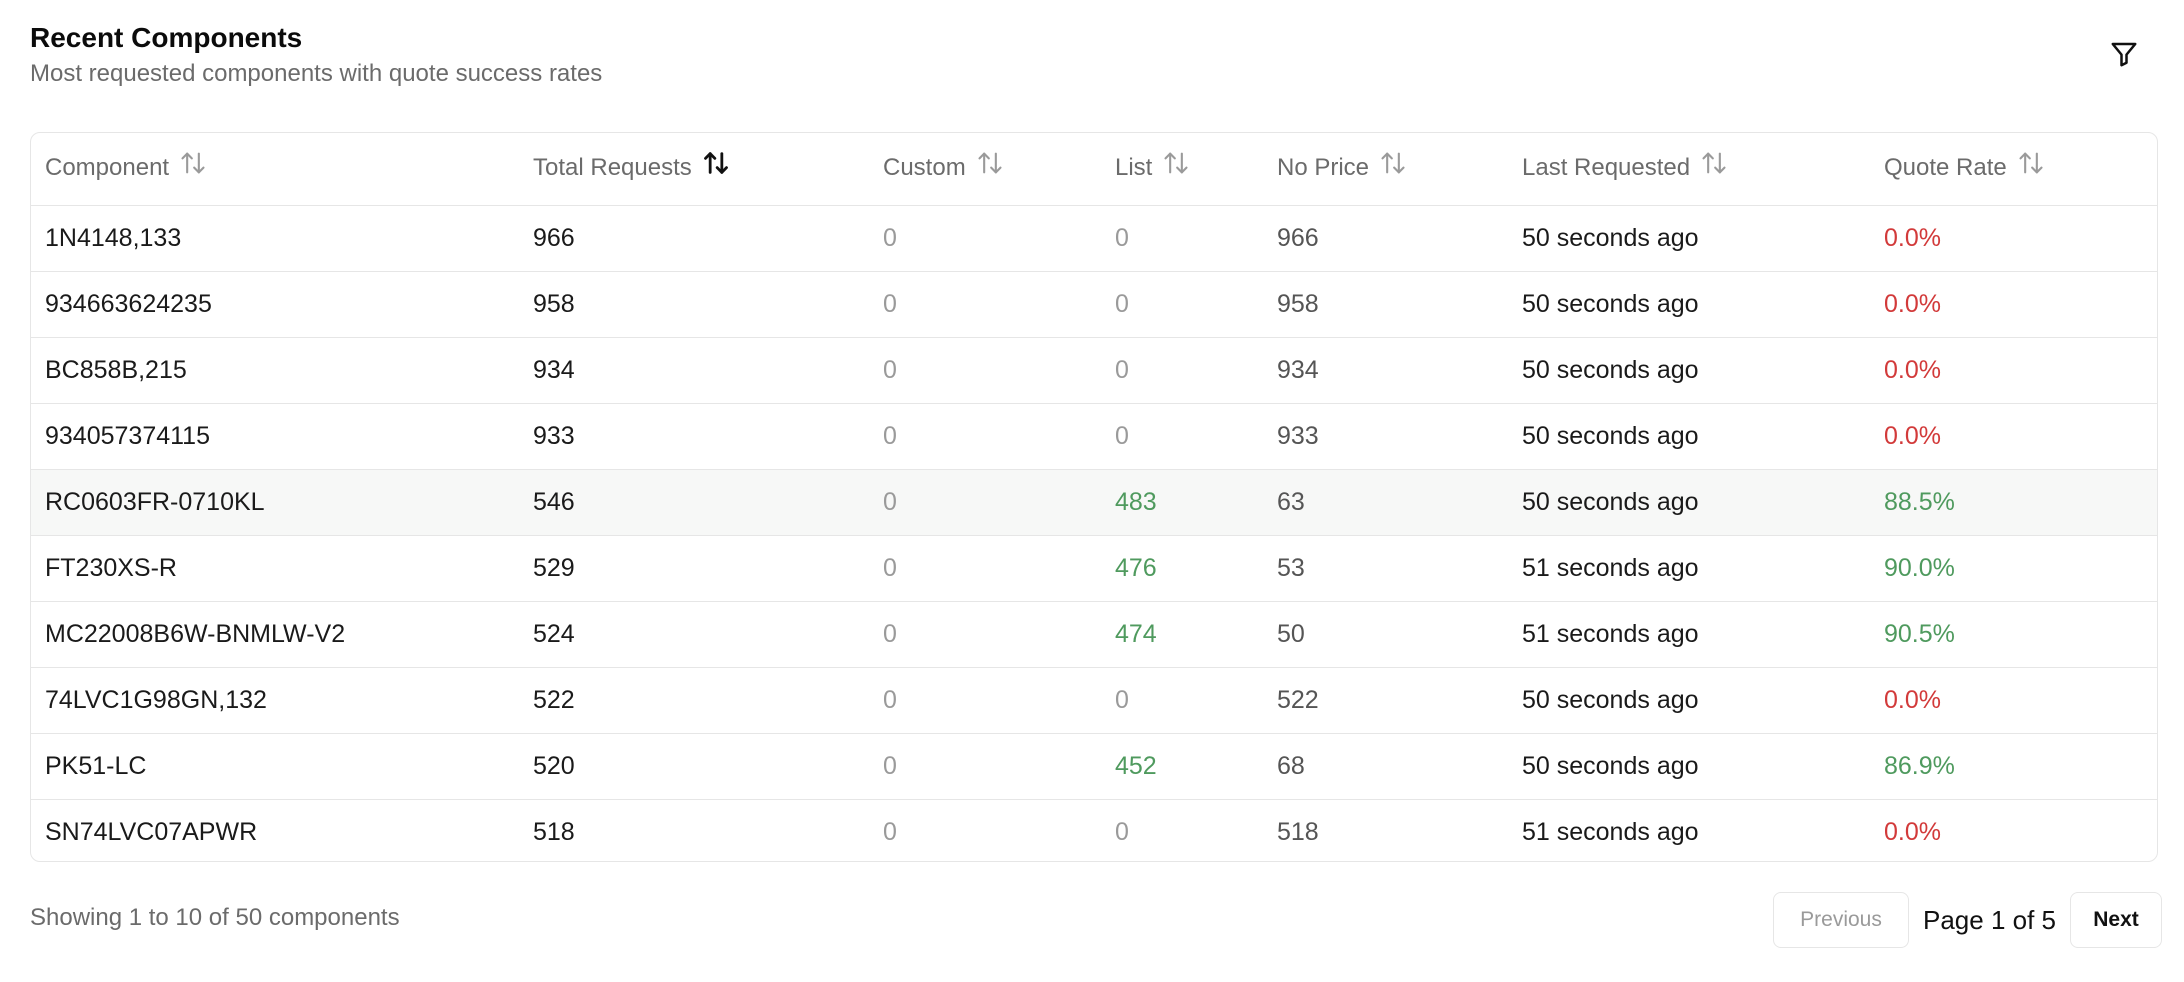  Describe the element at coordinates (151, 831) in the screenshot. I see `cell-component: SN74LVC07APWR` at that location.